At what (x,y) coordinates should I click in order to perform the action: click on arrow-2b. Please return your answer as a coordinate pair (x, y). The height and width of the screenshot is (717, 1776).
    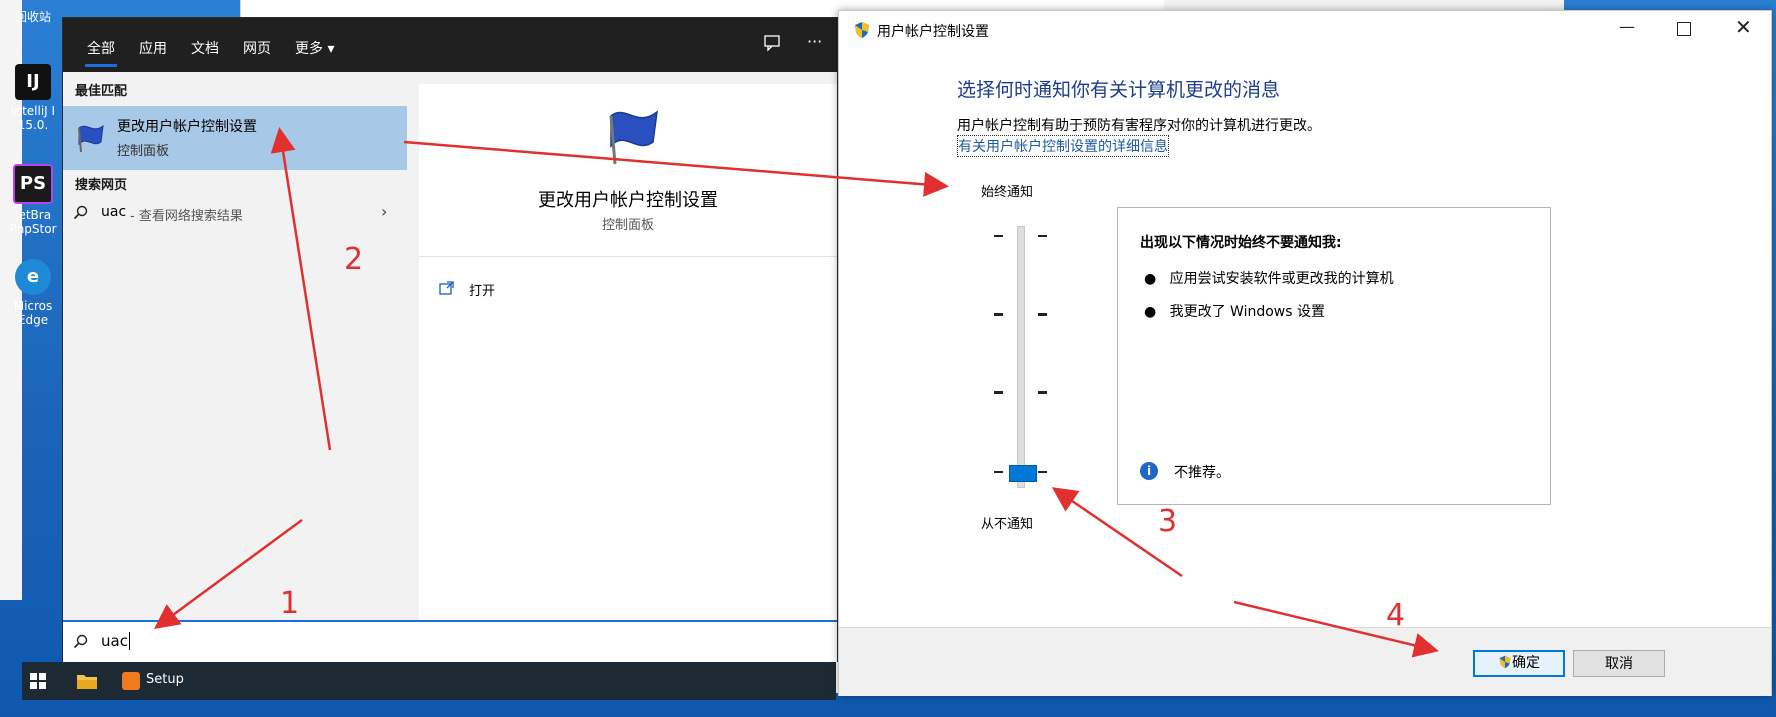
    Looking at the image, I should click on (676, 168).